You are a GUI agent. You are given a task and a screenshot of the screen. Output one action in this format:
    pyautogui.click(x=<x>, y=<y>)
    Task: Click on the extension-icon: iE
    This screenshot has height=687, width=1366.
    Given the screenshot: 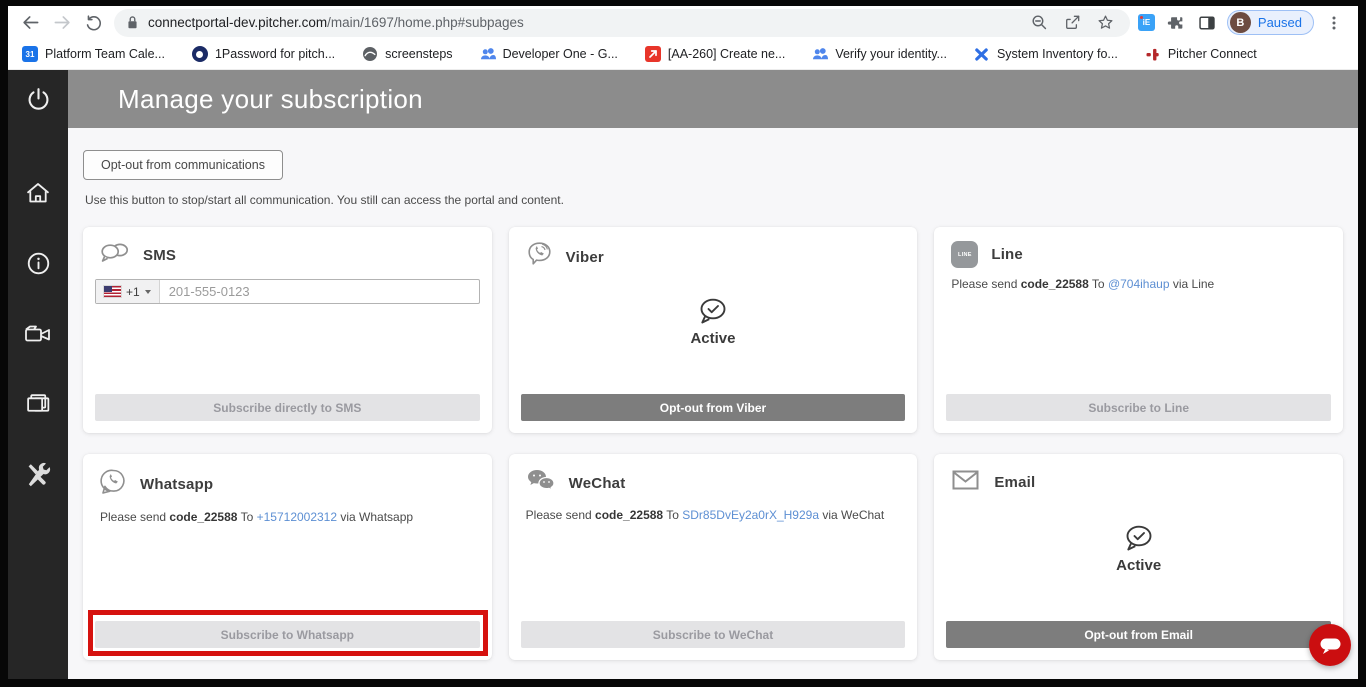 What is the action you would take?
    pyautogui.click(x=1146, y=22)
    